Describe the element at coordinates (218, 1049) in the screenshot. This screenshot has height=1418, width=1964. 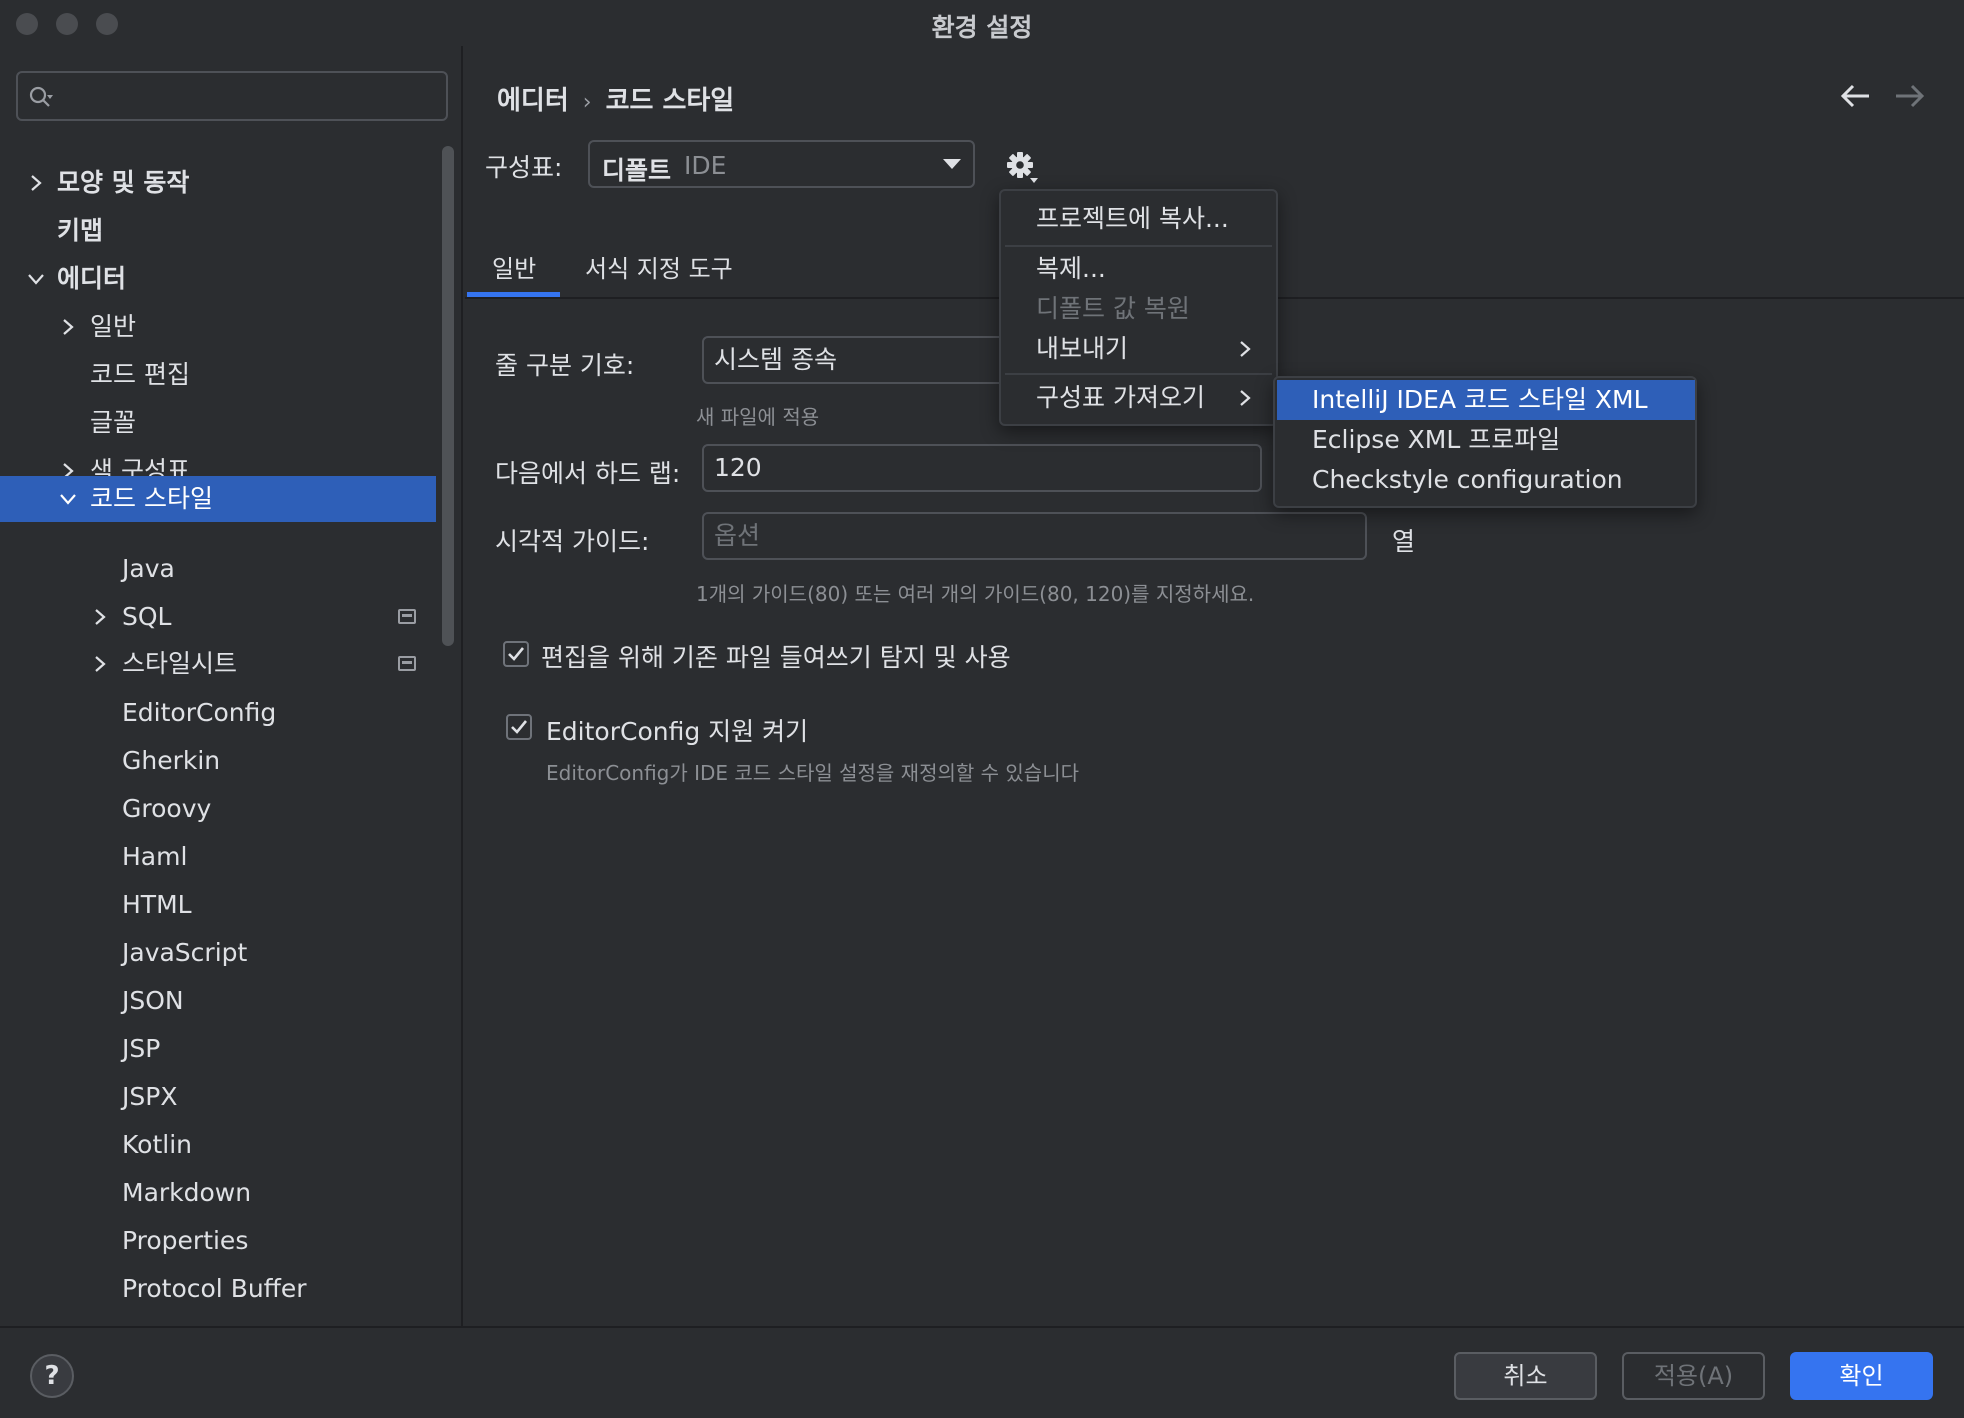
I see `sidebar-item-jsp: JSP` at that location.